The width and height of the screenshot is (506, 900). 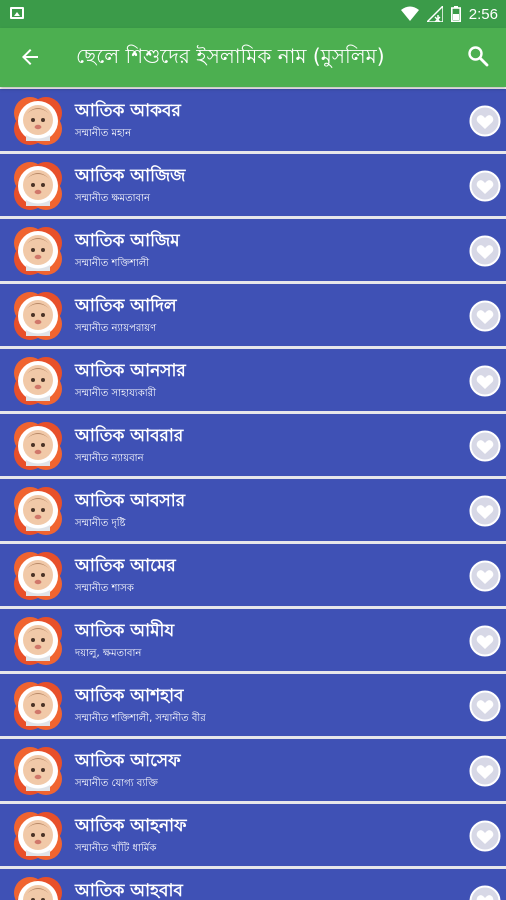 I want to click on name-label: আতিক আবসার, so click(x=130, y=501).